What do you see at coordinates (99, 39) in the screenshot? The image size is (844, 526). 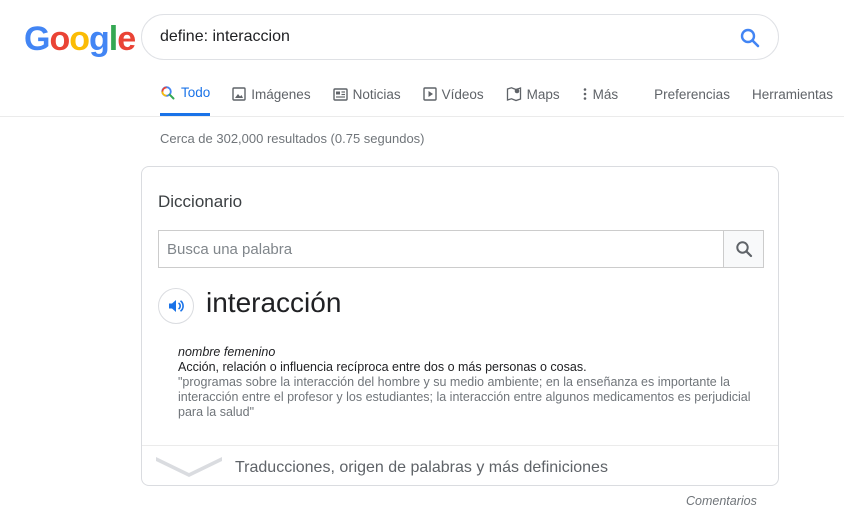 I see `logo-letter: g` at bounding box center [99, 39].